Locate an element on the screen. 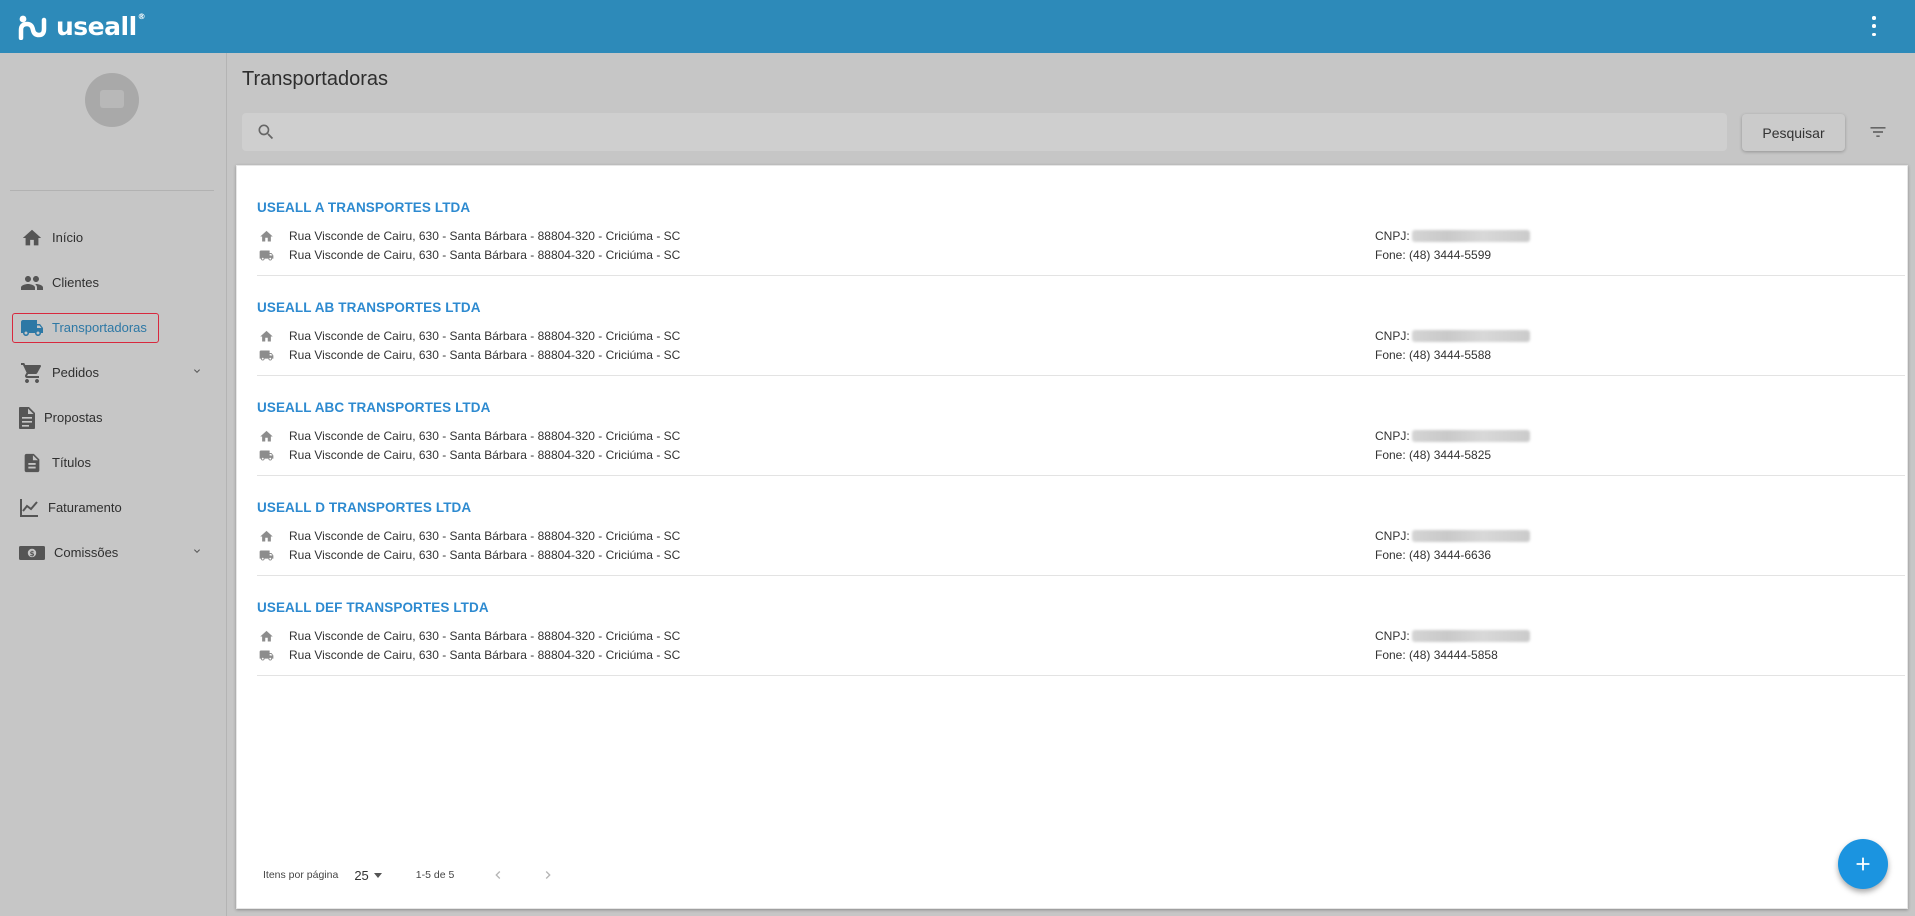  page-range-label: 1-5 de 5 is located at coordinates (435, 875).